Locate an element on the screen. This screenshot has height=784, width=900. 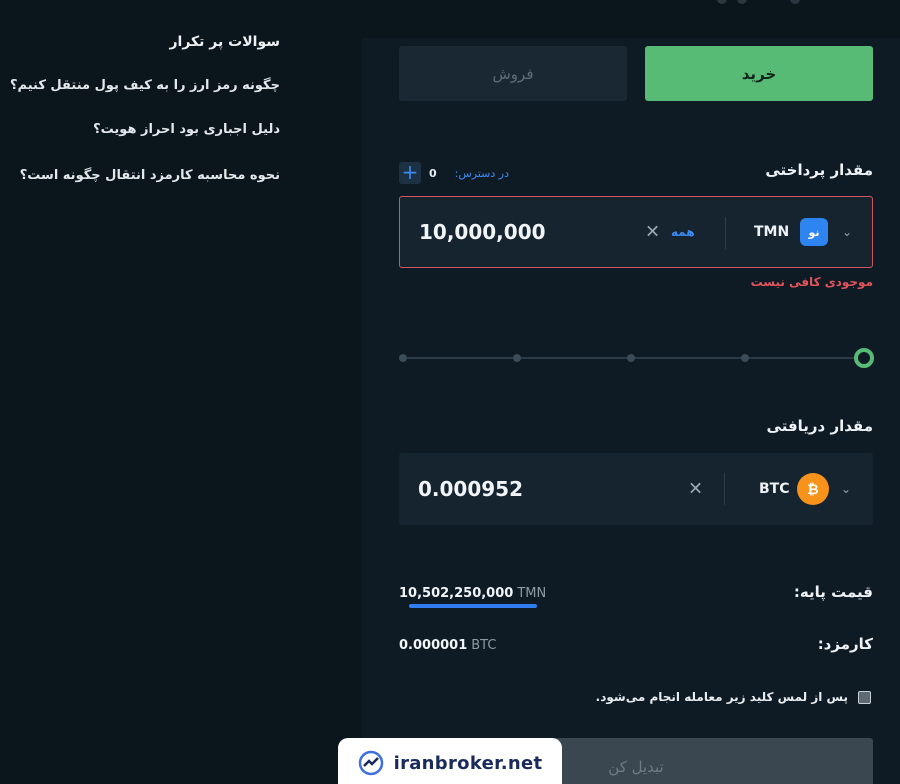
price-refresh-bar-fill is located at coordinates (473, 606).